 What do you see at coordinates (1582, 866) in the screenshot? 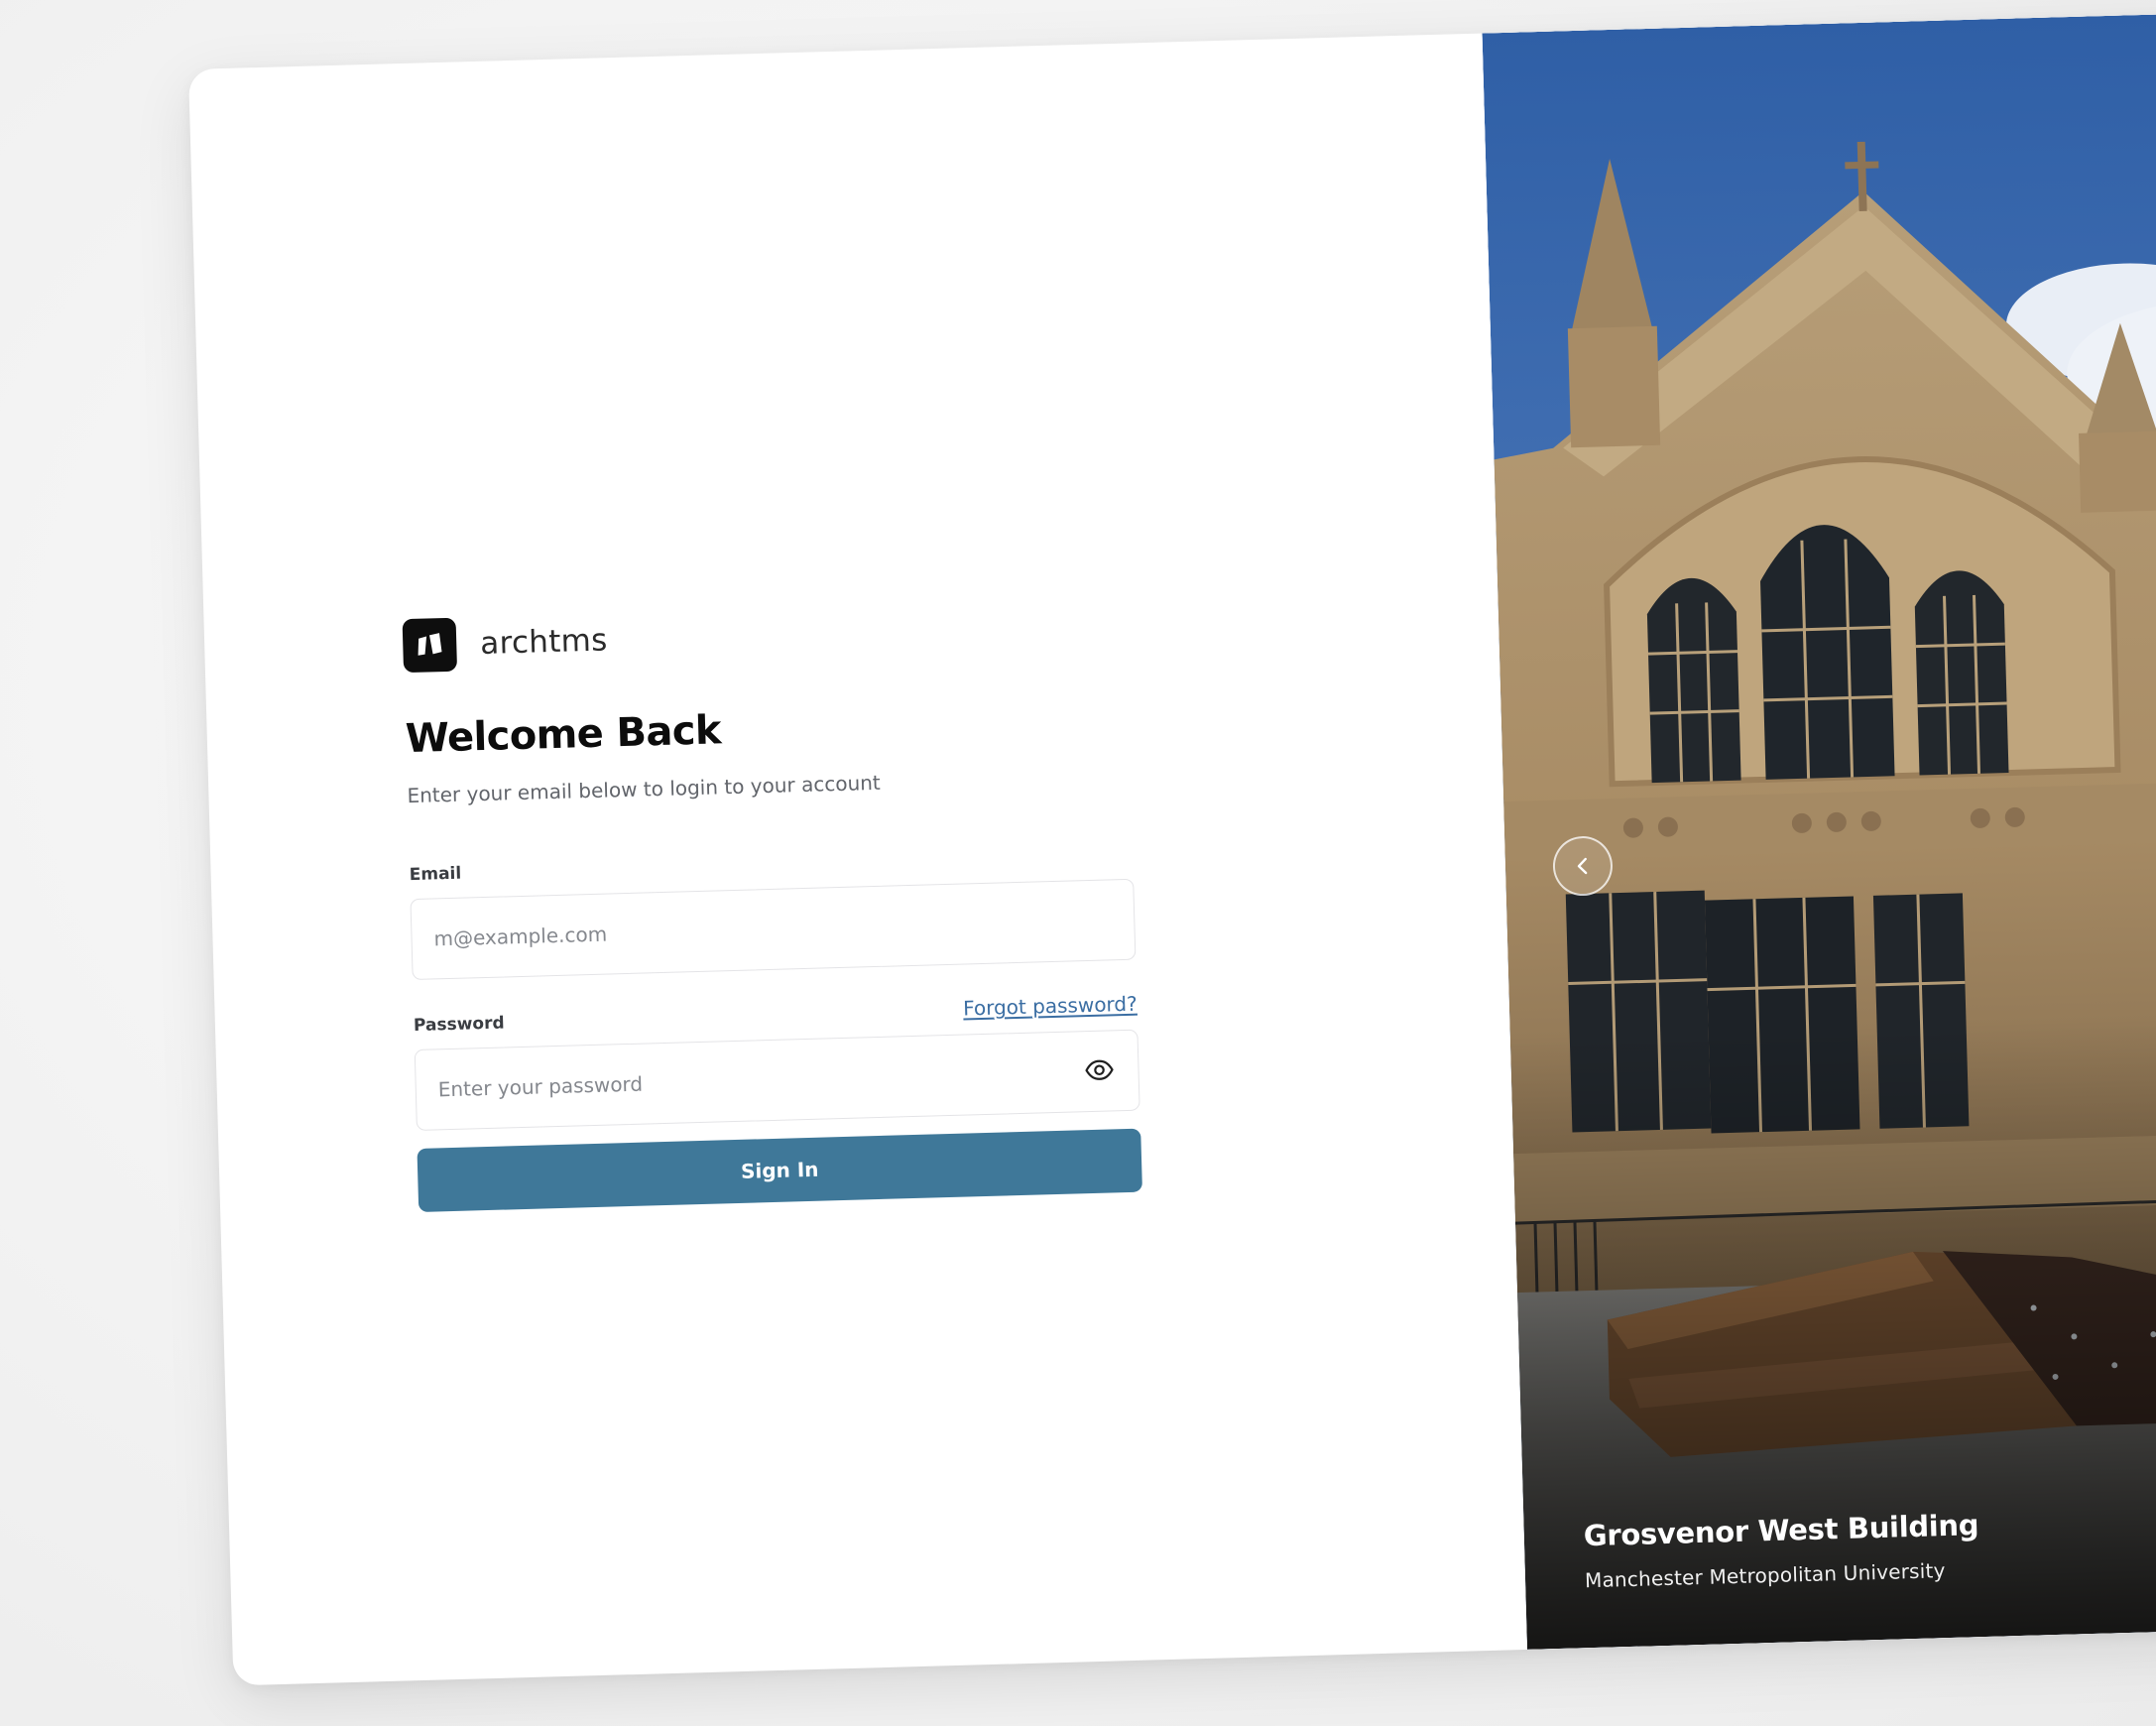
I see `chevron-left-icon` at bounding box center [1582, 866].